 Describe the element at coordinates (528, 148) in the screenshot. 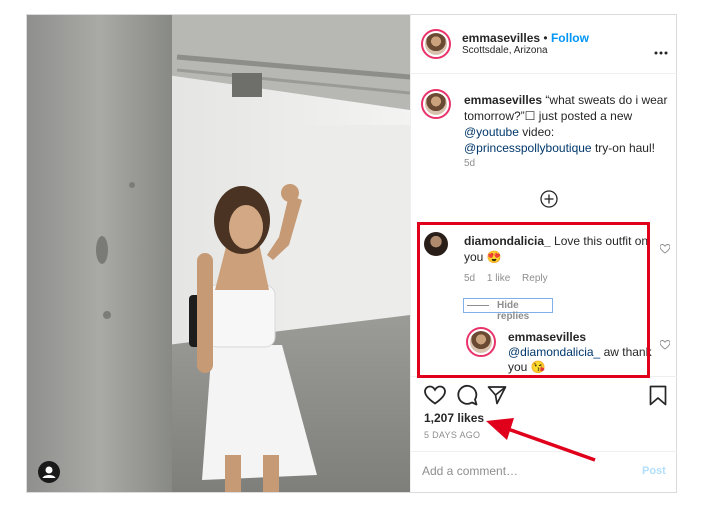

I see `caption-mention-princesspolly: @princesspollyboutique` at that location.